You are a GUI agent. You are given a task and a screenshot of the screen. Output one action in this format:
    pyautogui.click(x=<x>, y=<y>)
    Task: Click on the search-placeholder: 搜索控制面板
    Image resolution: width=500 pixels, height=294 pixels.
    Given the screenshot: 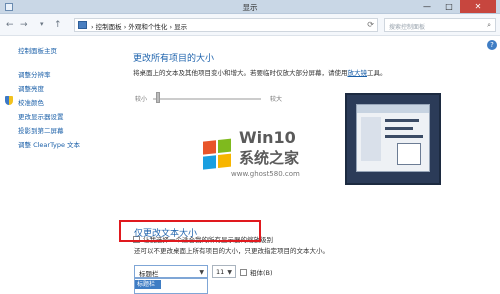 What is the action you would take?
    pyautogui.click(x=407, y=27)
    